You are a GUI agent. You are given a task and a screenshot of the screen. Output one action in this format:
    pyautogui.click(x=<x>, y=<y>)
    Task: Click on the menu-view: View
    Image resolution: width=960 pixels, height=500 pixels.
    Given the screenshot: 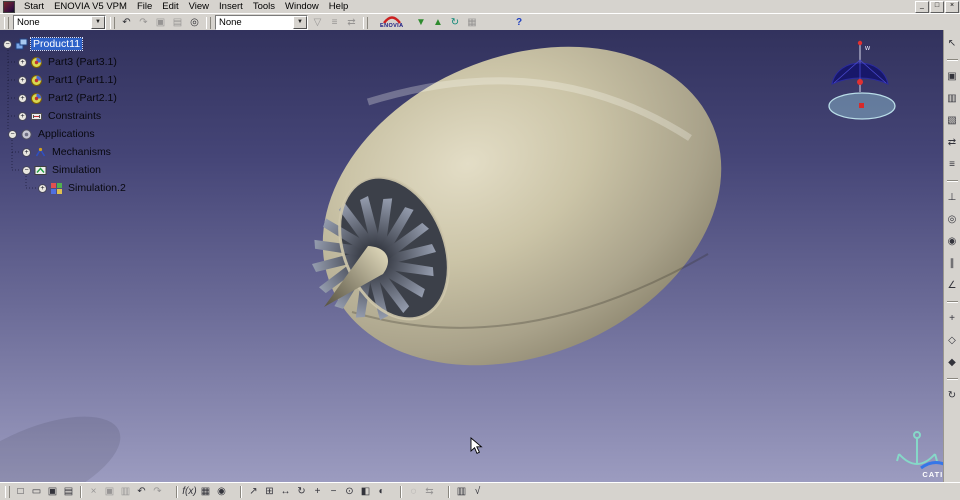 What is the action you would take?
    pyautogui.click(x=199, y=6)
    